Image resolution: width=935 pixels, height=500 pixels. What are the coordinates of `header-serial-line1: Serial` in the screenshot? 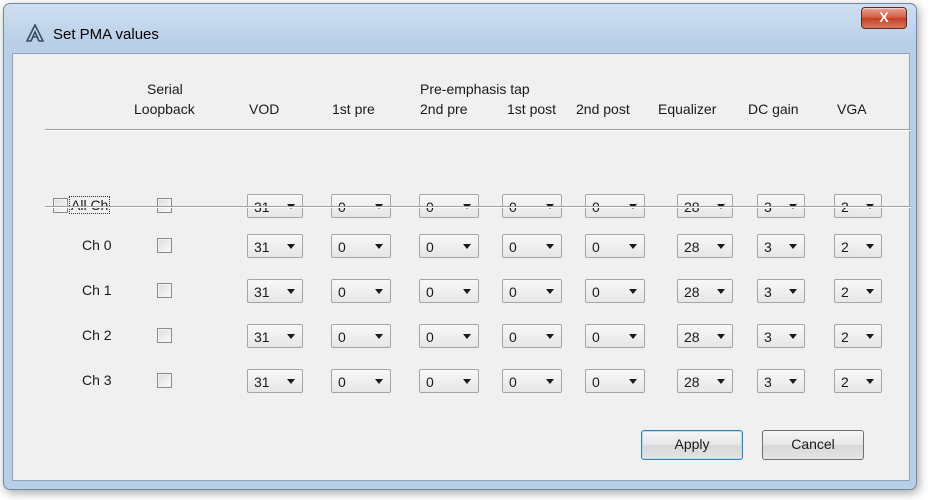 It's located at (165, 89).